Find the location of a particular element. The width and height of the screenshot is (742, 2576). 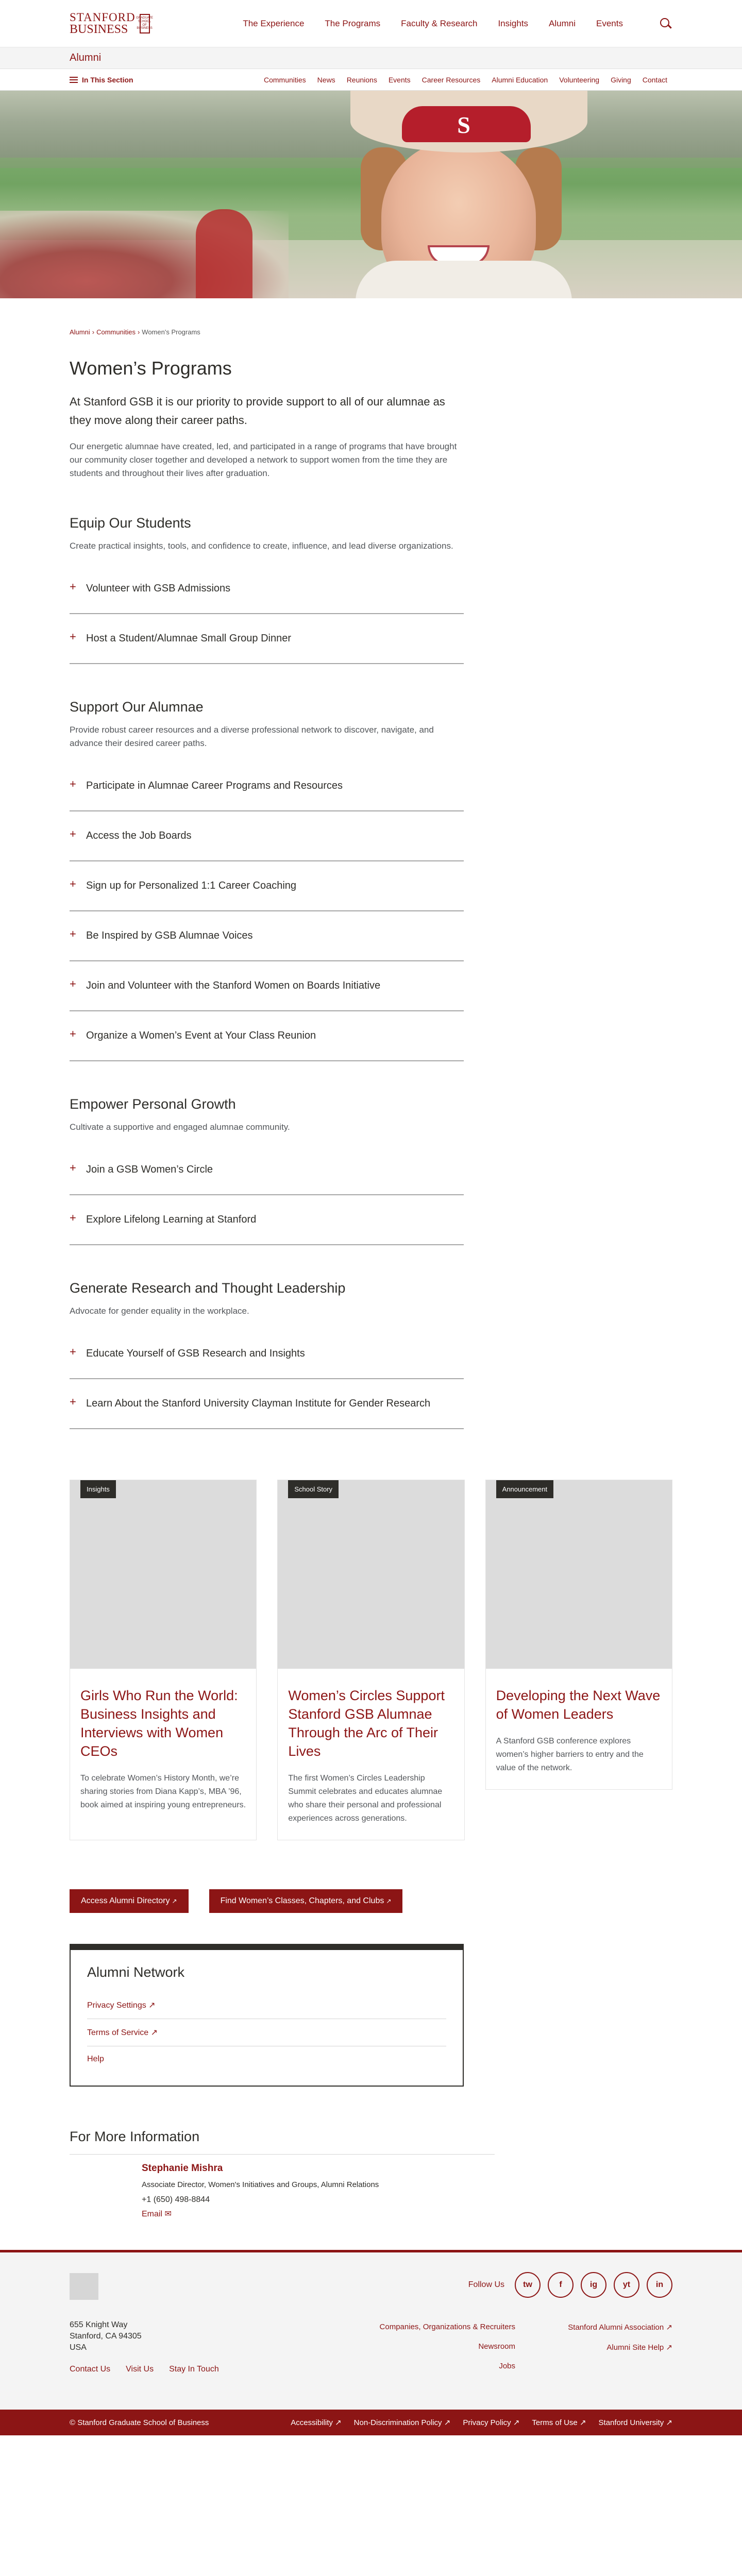

card-image: Announcement is located at coordinates (578, 1574).